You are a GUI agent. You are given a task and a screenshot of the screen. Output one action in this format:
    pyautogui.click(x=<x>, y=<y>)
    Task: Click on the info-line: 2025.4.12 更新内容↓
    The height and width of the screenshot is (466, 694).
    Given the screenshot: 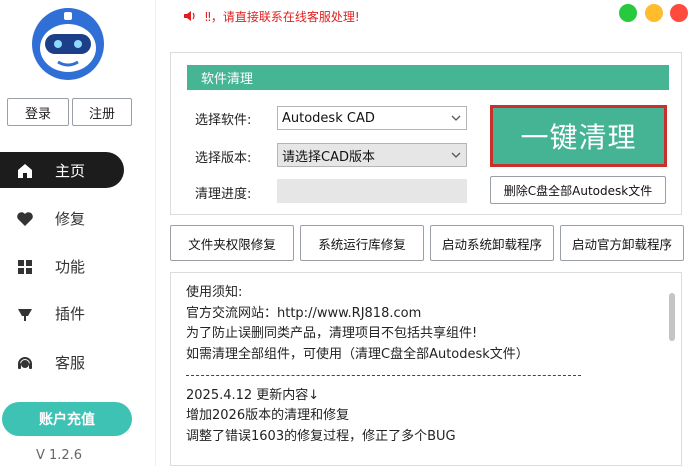 What is the action you would take?
    pyautogui.click(x=253, y=395)
    